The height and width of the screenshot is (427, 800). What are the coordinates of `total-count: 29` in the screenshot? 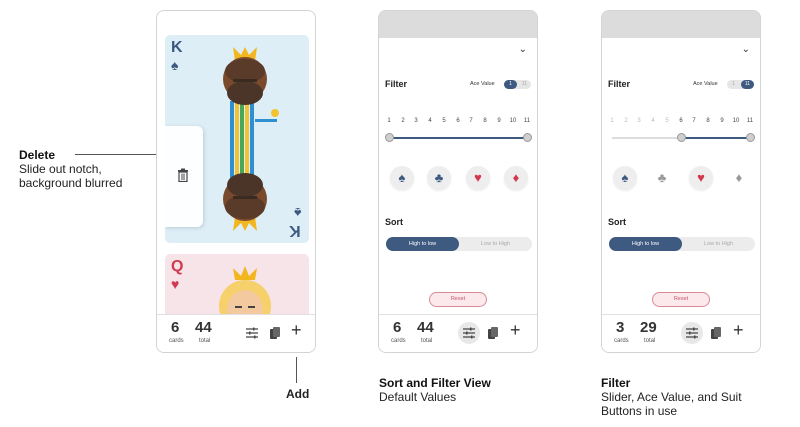 It's located at (648, 327).